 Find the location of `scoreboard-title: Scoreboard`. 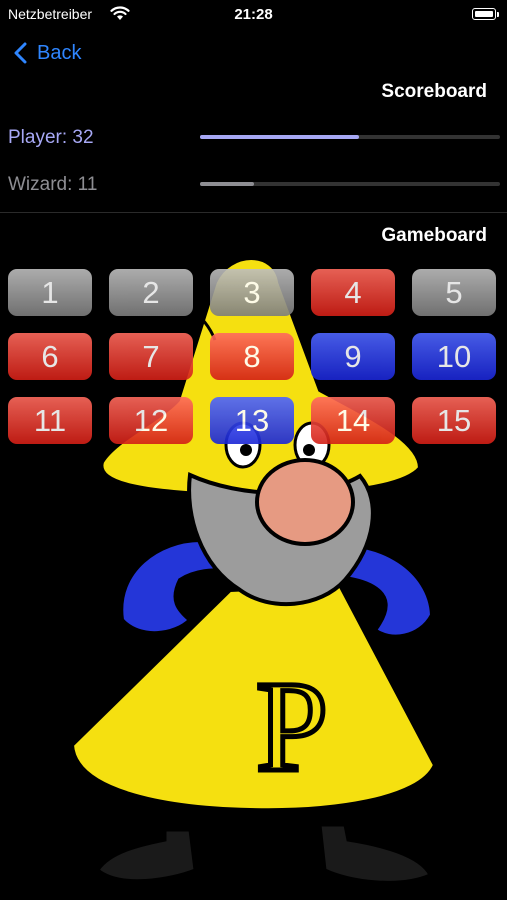

scoreboard-title: Scoreboard is located at coordinates (434, 91).